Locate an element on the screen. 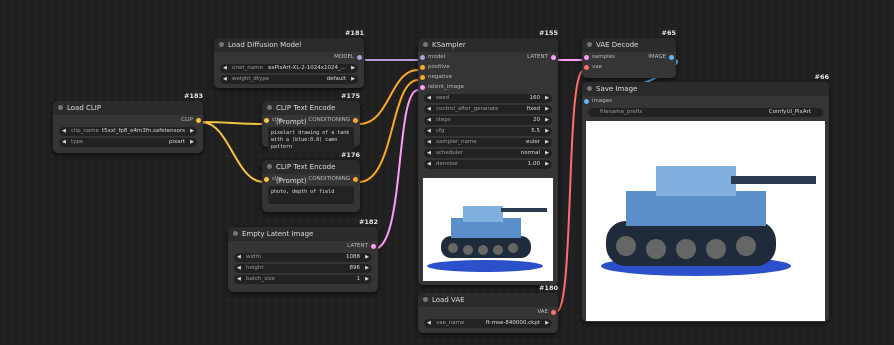 The height and width of the screenshot is (345, 894). node-title: Load Diffusion Model is located at coordinates (289, 45).